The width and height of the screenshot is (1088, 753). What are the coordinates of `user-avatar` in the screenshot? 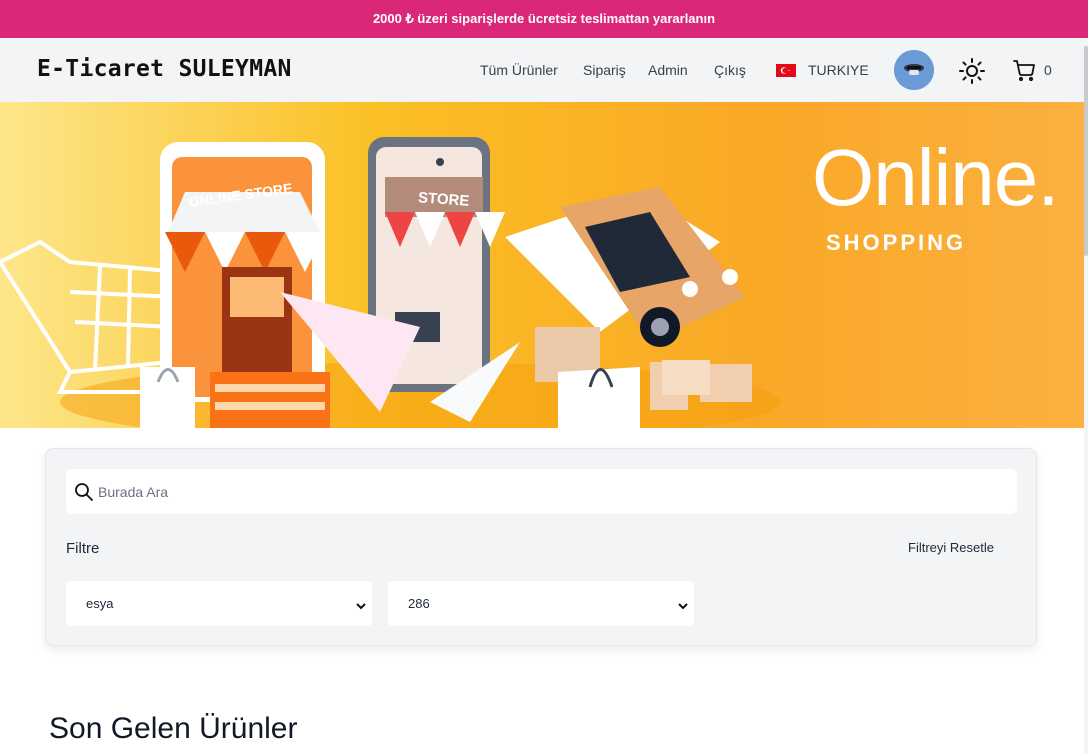 It's located at (914, 70).